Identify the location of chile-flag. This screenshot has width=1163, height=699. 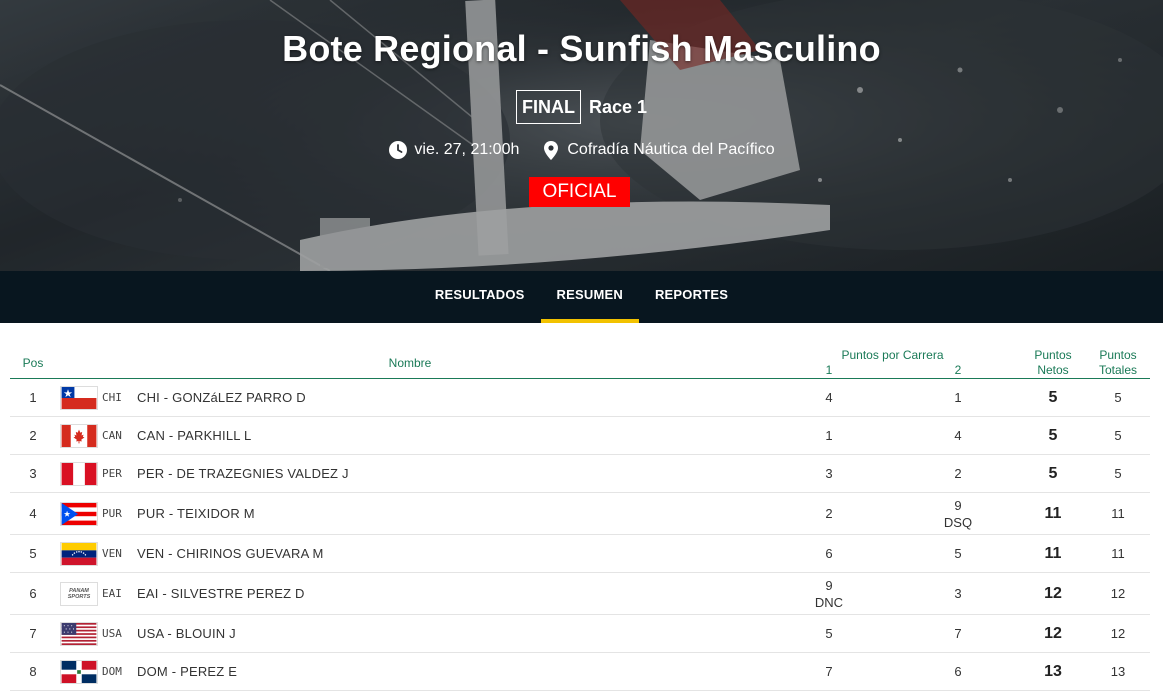
(79, 397).